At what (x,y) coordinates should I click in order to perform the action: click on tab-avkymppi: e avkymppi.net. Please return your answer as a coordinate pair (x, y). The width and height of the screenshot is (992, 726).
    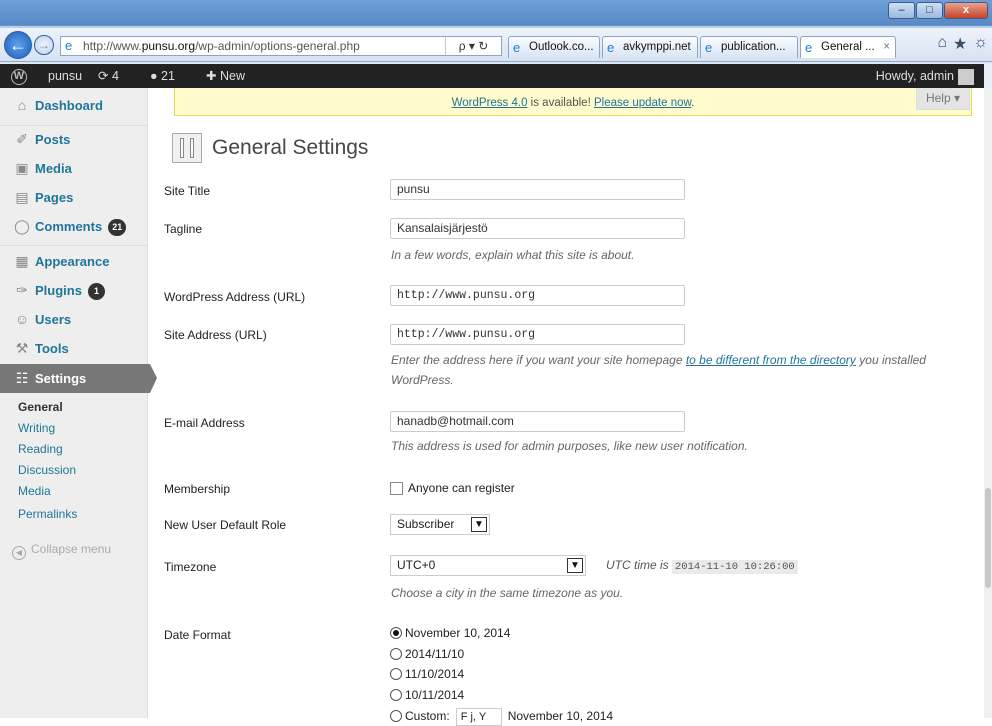
    Looking at the image, I should click on (650, 47).